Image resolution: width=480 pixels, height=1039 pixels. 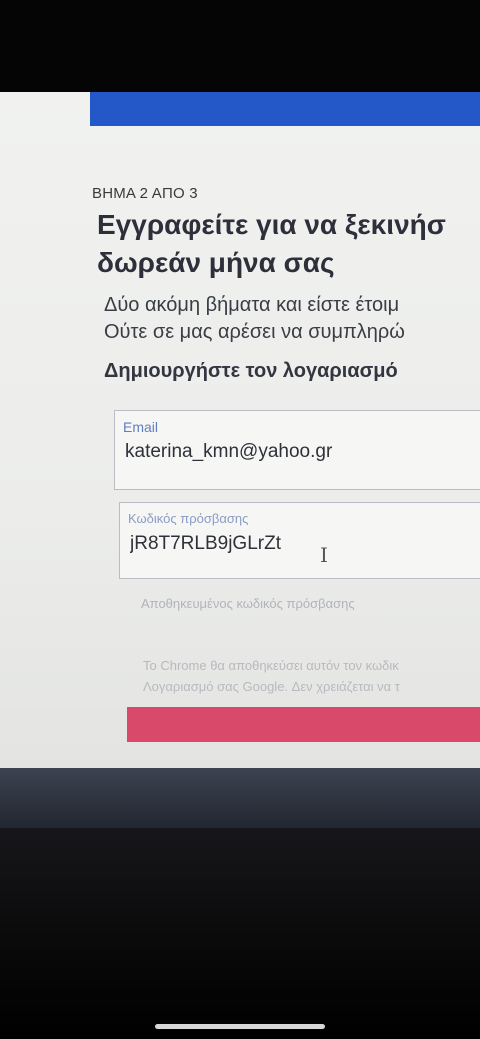 I want to click on continue-button, so click(x=303, y=724).